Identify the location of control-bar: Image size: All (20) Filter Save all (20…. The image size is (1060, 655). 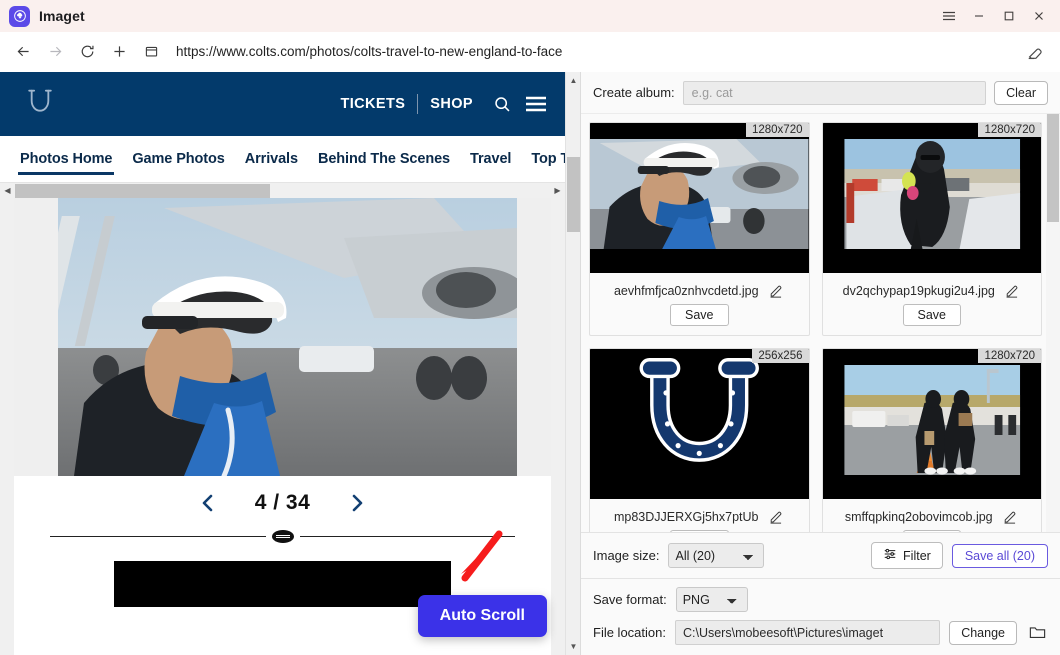
(820, 555).